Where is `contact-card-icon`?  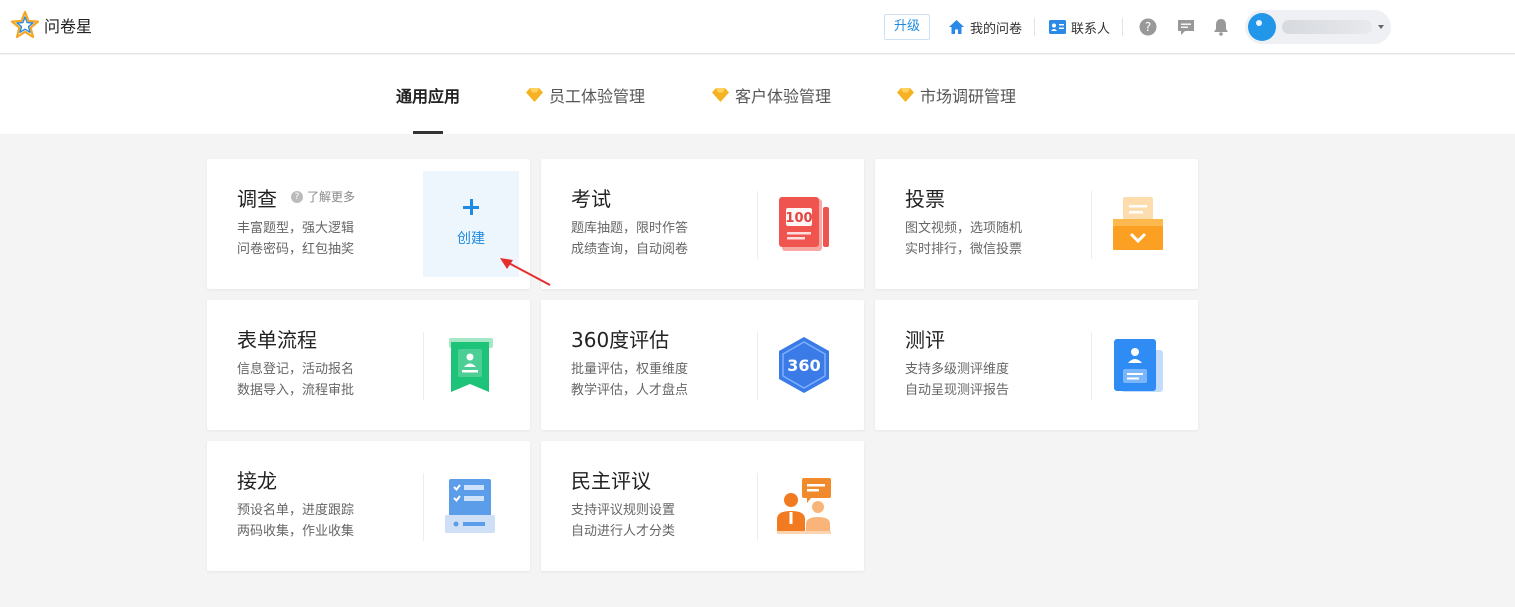 contact-card-icon is located at coordinates (1058, 27).